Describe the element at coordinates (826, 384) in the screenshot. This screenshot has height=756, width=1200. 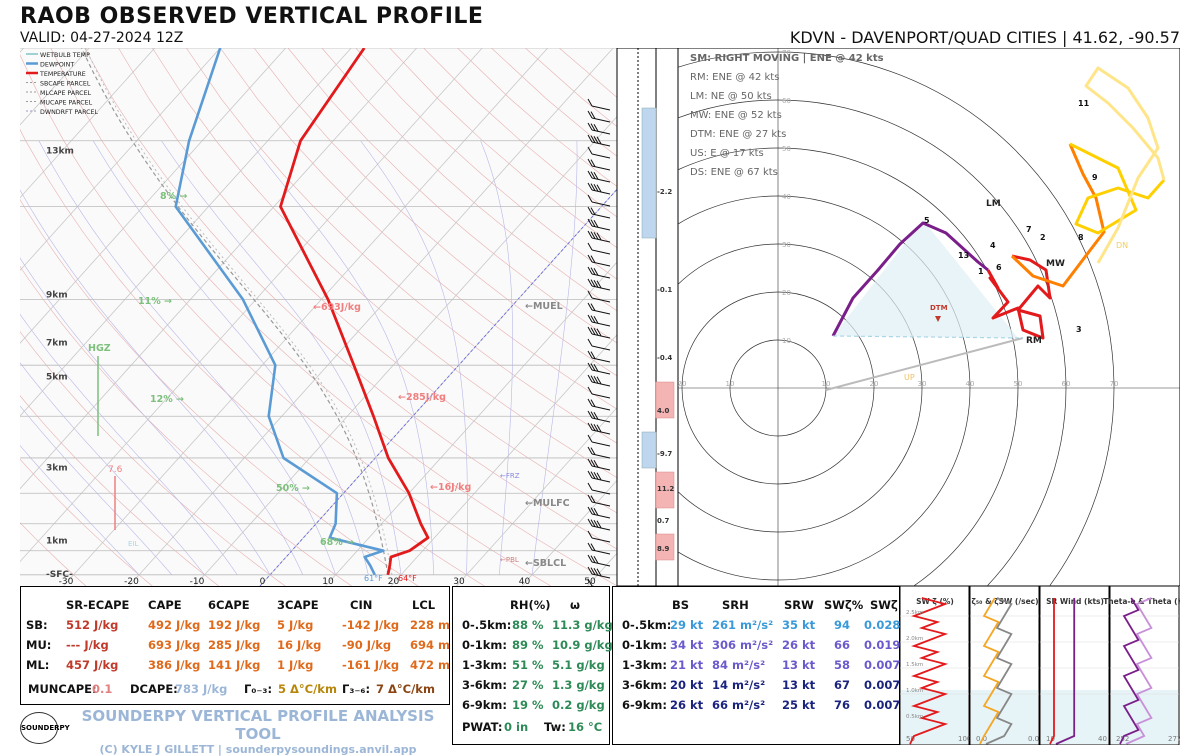
I see `hodo-ring-label: 10` at that location.